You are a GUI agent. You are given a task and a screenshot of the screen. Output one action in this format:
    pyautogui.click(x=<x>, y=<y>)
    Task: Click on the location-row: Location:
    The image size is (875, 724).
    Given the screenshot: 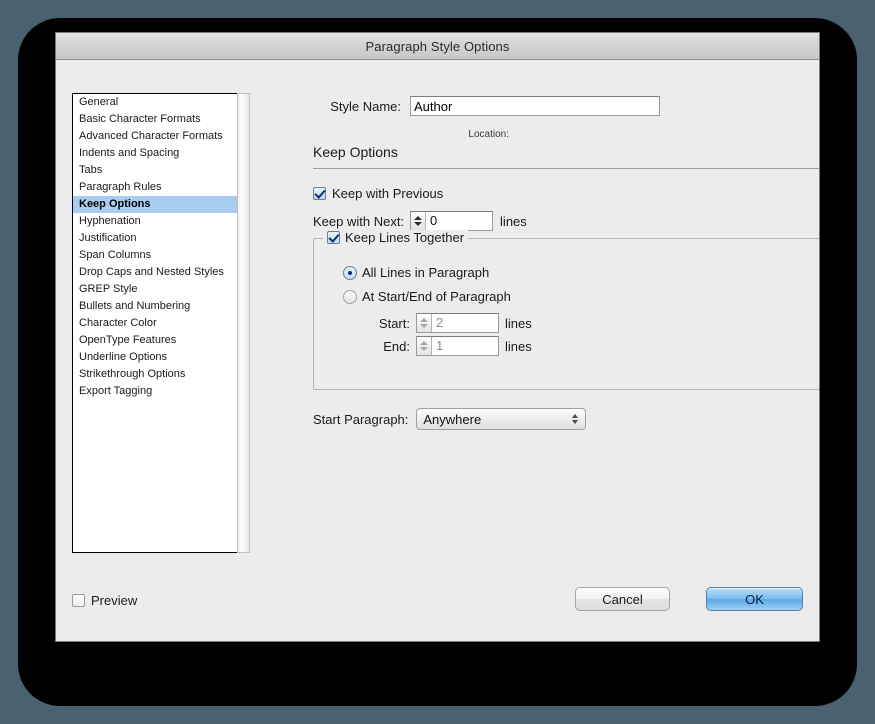 What is the action you would take?
    pyautogui.click(x=384, y=133)
    